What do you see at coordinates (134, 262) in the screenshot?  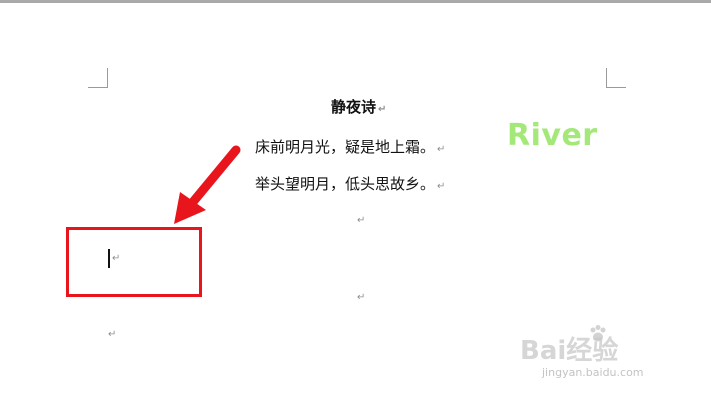 I see `cursor-highlight-box` at bounding box center [134, 262].